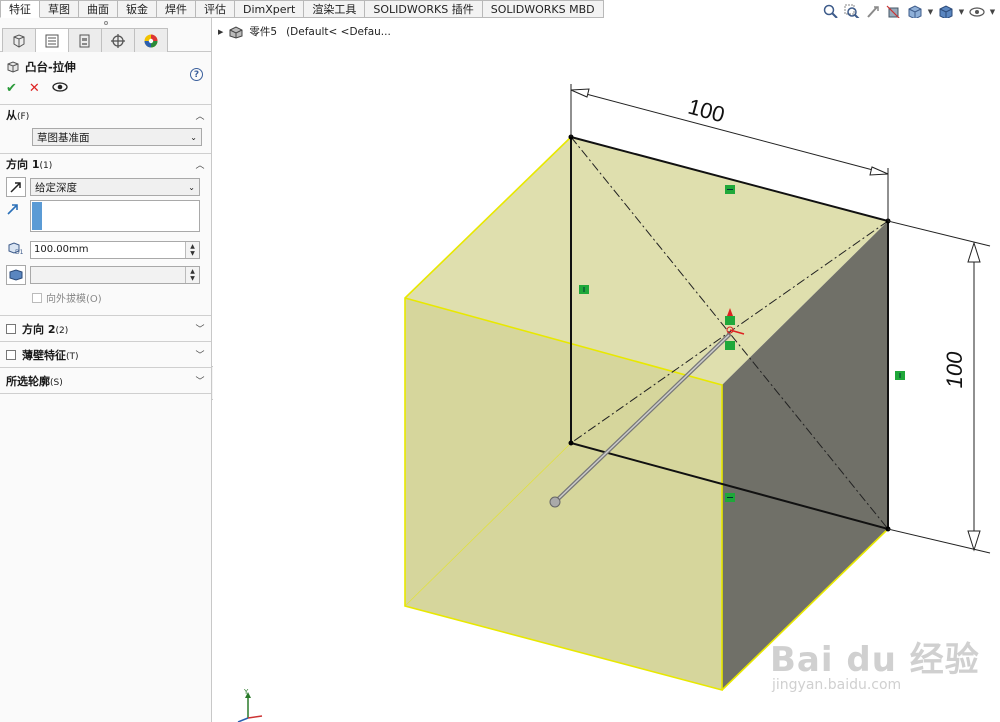 This screenshot has width=1000, height=722. I want to click on tab-surfaces: 曲面, so click(98, 9).